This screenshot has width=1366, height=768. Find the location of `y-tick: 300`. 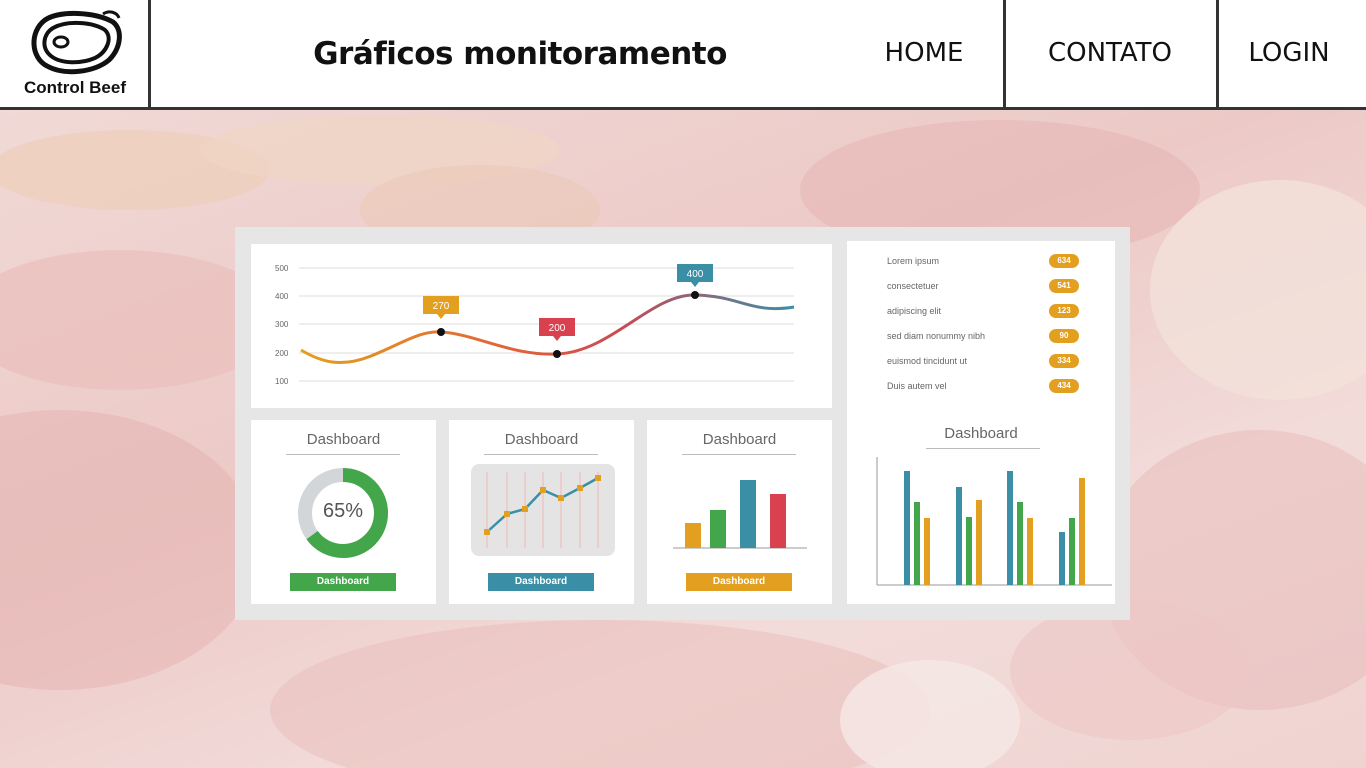

y-tick: 300 is located at coordinates (282, 324).